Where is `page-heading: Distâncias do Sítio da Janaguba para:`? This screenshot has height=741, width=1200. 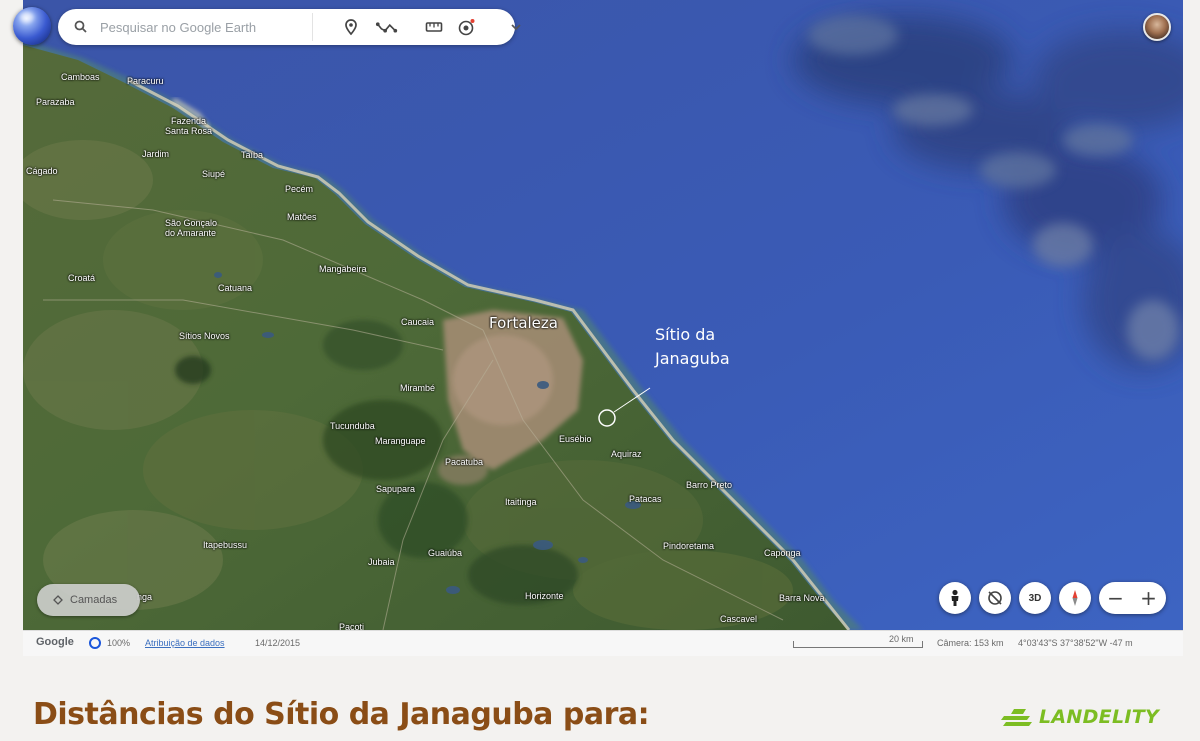
page-heading: Distâncias do Sítio da Janaguba para: is located at coordinates (341, 714).